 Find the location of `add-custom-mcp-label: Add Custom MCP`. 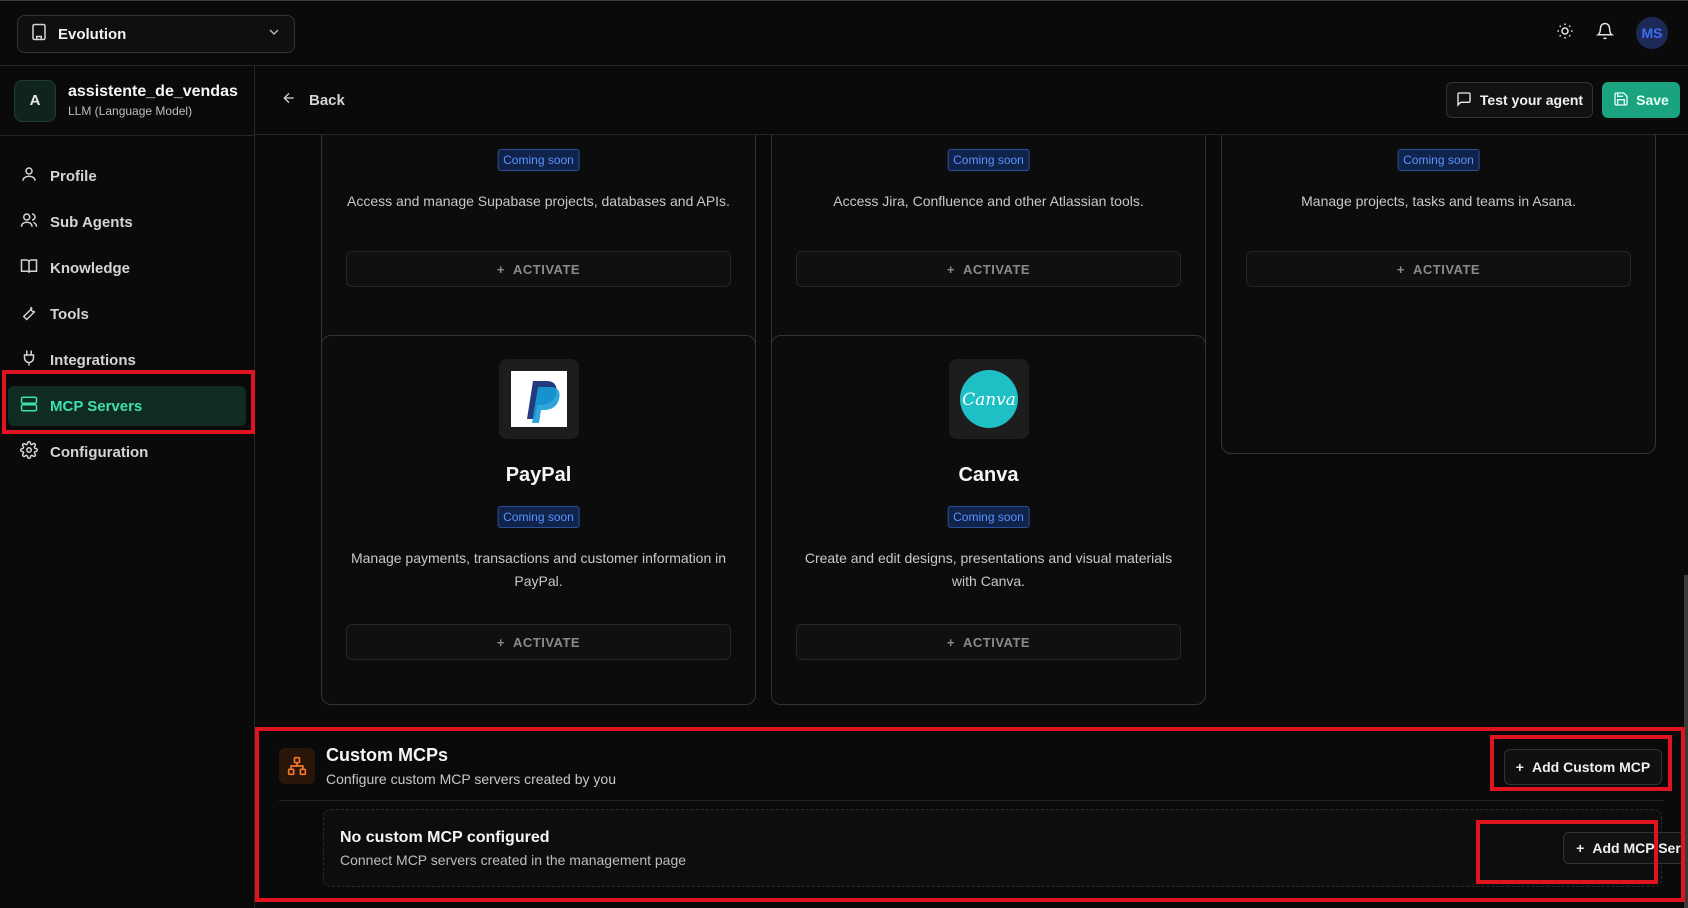

add-custom-mcp-label: Add Custom MCP is located at coordinates (1591, 767).